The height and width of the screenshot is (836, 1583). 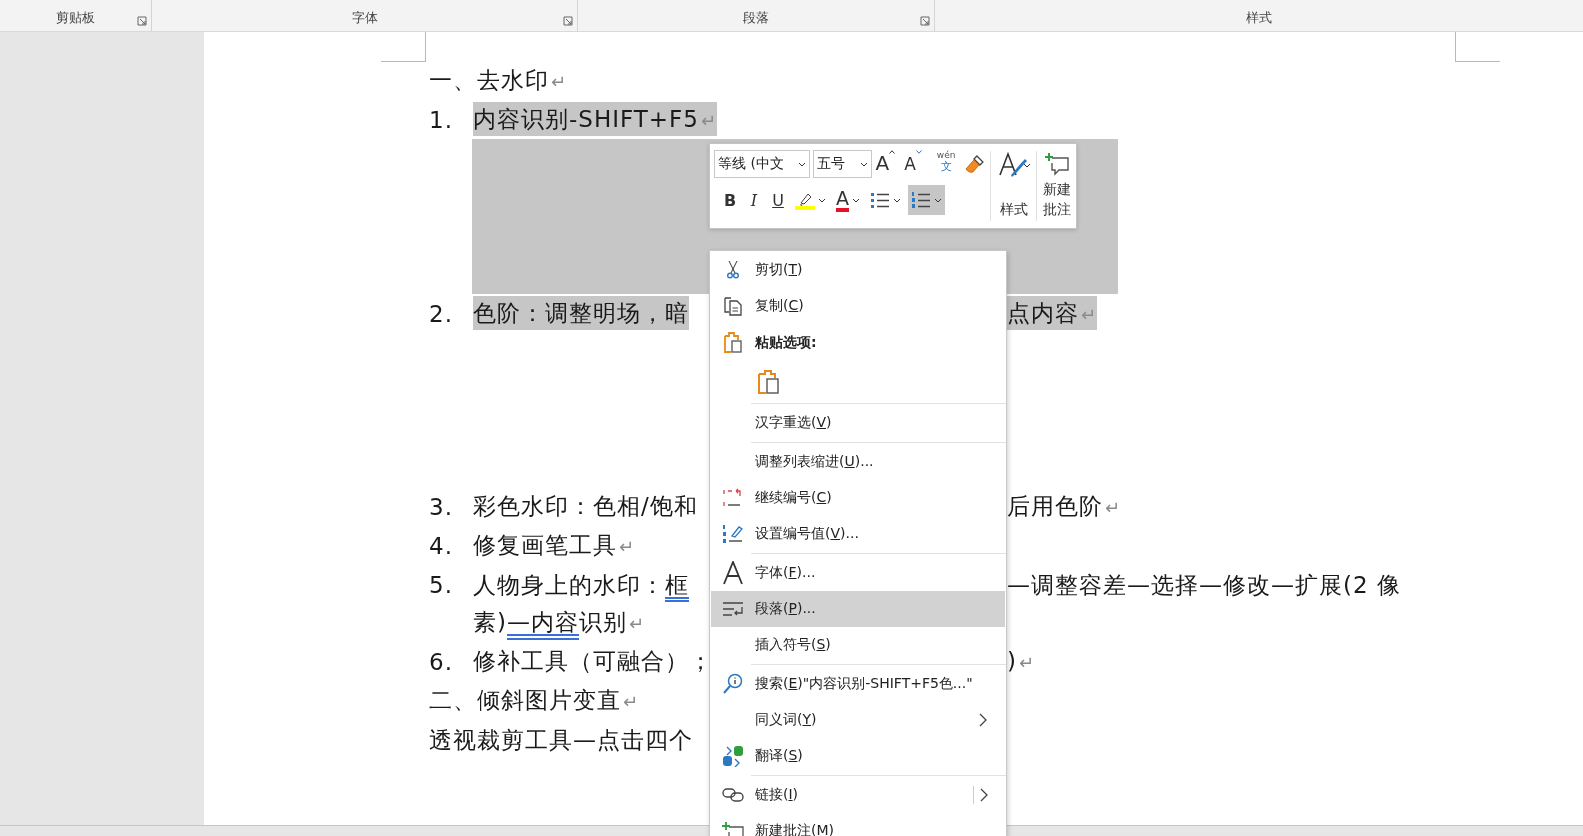 What do you see at coordinates (581, 312) in the screenshot?
I see `document-text: 色阶：调整明场，暗` at bounding box center [581, 312].